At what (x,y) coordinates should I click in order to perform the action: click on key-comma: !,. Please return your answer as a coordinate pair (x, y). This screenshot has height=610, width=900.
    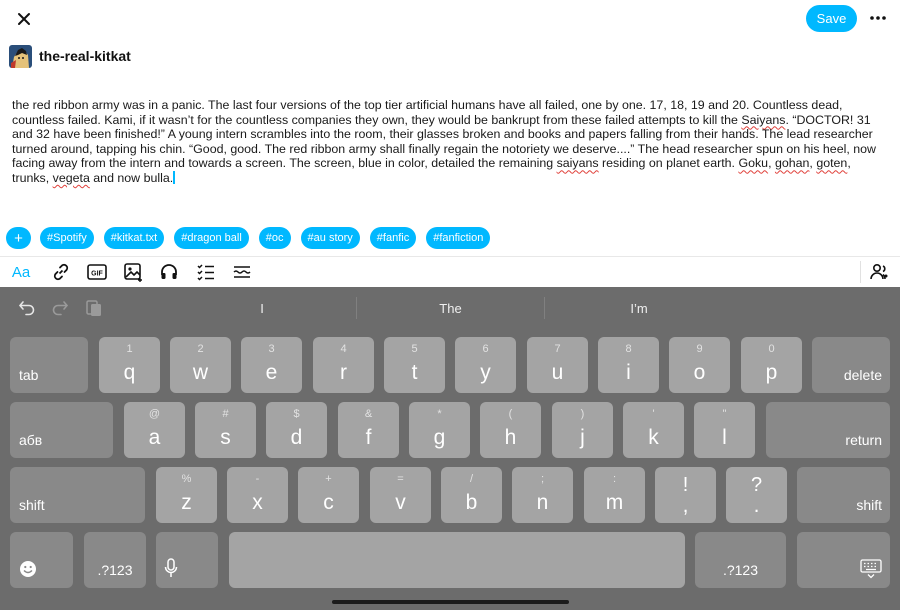
    Looking at the image, I should click on (685, 495).